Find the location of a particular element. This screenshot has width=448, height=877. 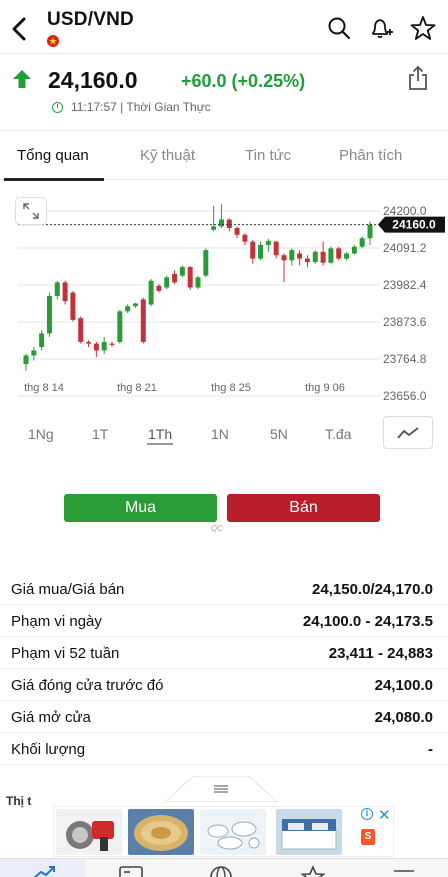

range-max: T.đa is located at coordinates (338, 434).